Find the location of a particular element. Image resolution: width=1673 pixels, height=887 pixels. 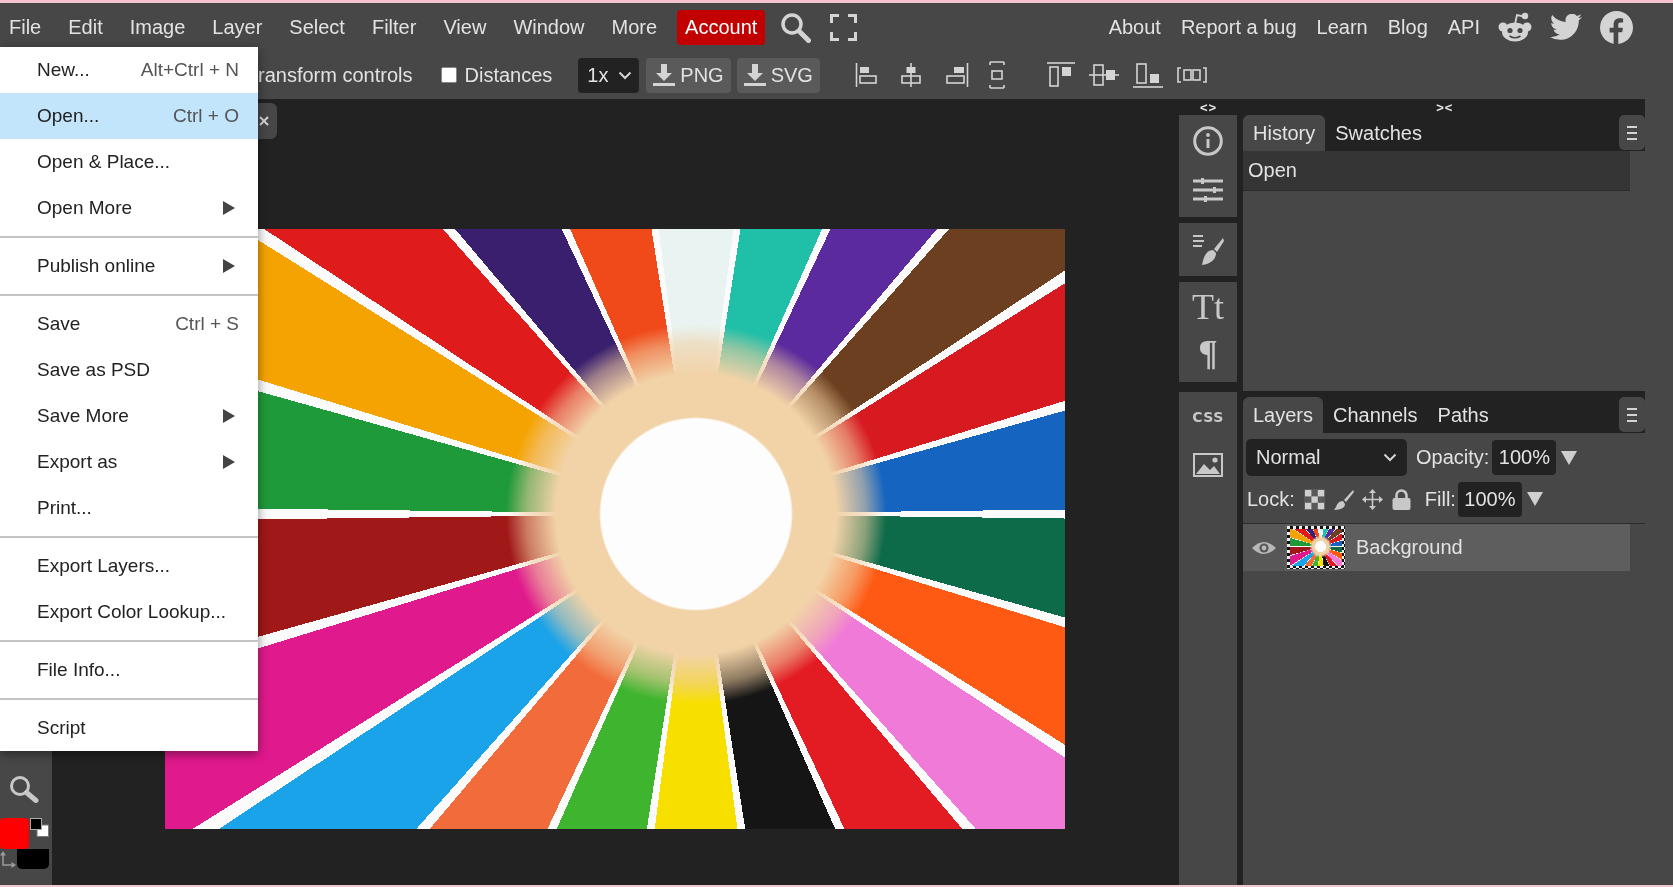

magnifier-icon is located at coordinates (24, 789).